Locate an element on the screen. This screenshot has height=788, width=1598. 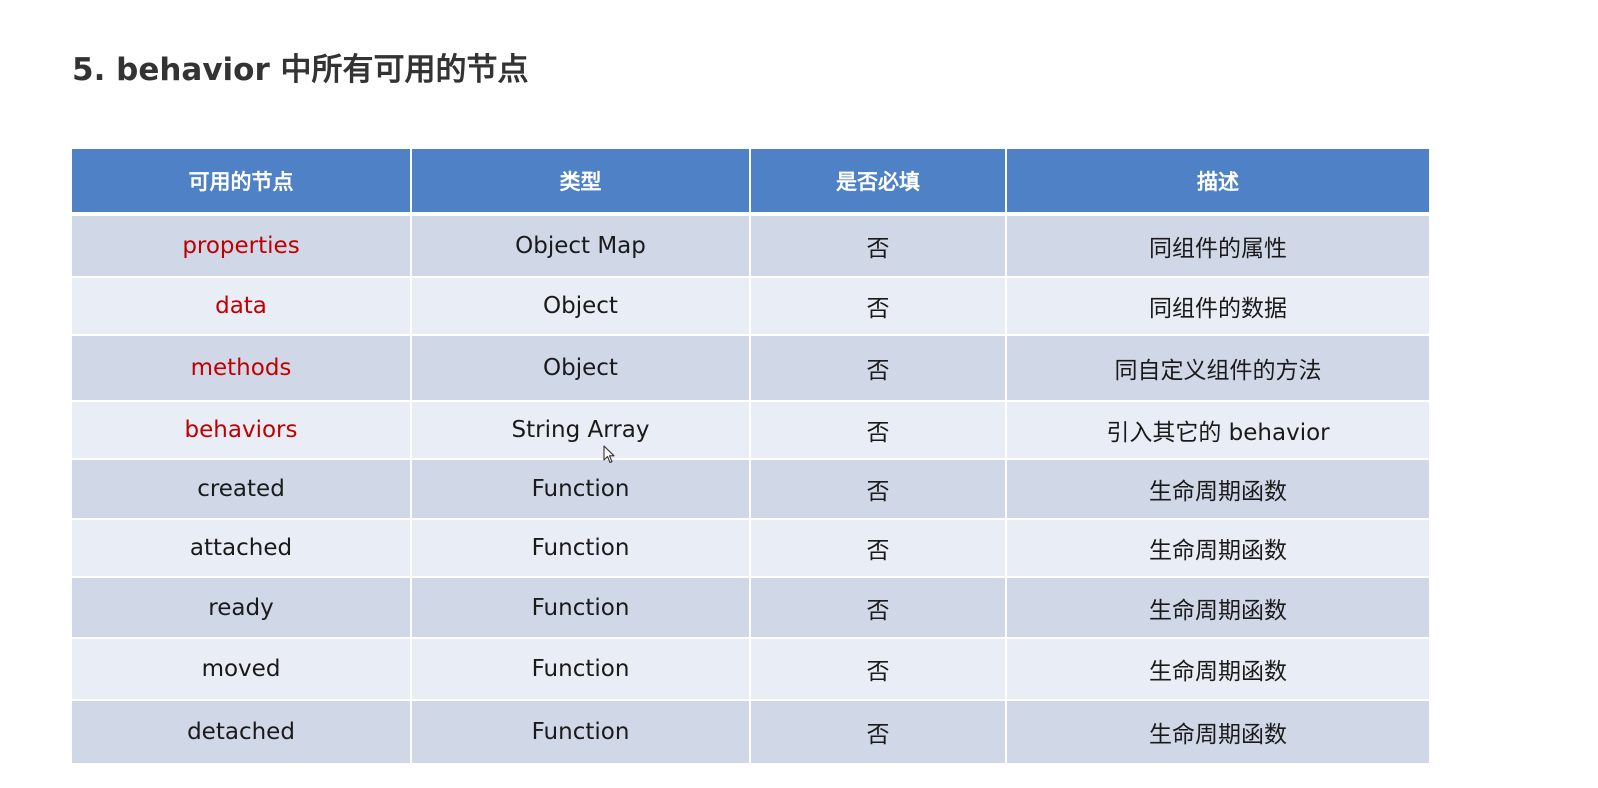
node-cell: ready is located at coordinates (242, 608).